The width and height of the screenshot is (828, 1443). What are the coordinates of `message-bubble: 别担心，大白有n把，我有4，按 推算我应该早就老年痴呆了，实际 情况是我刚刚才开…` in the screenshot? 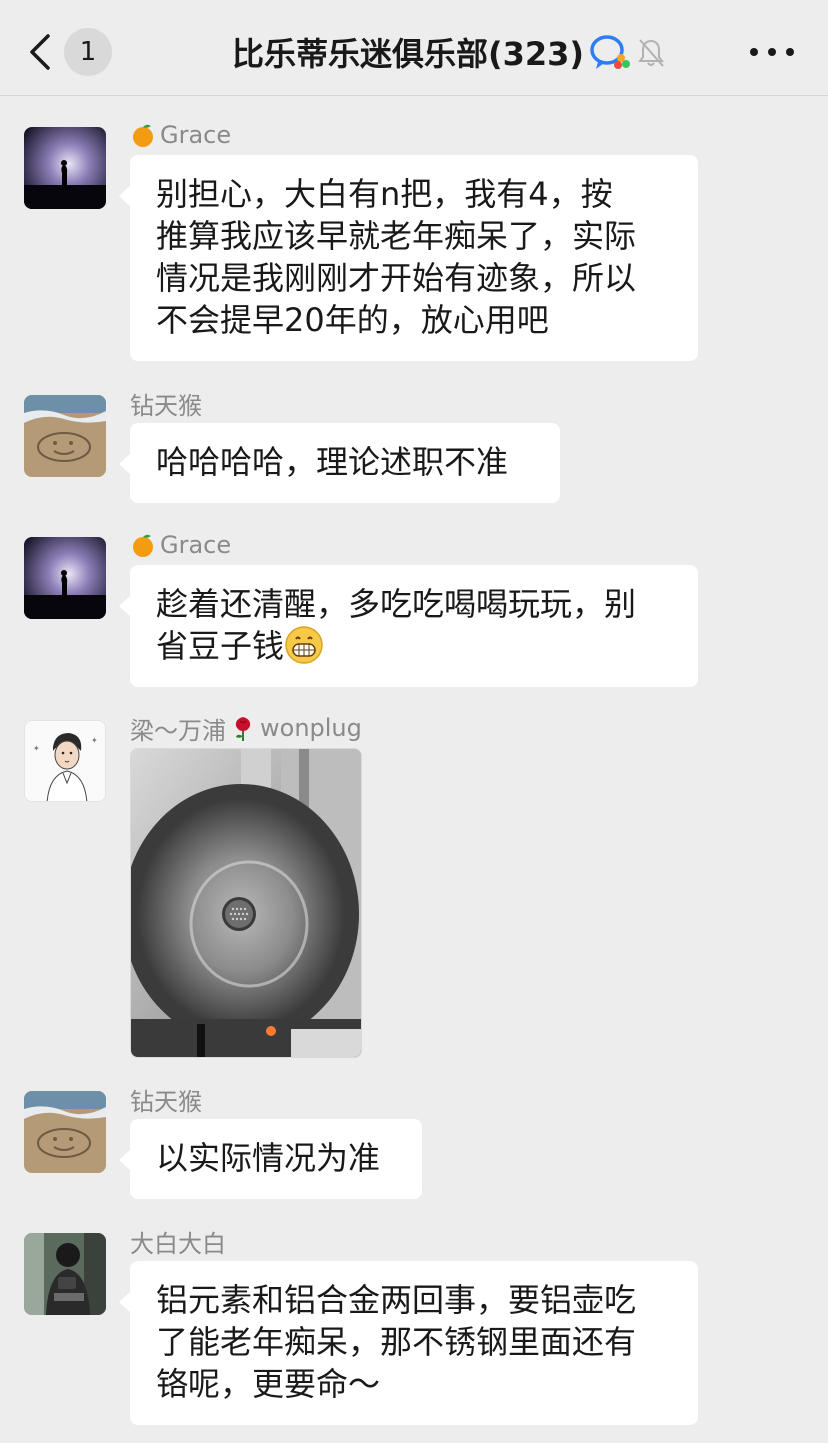 It's located at (408, 258).